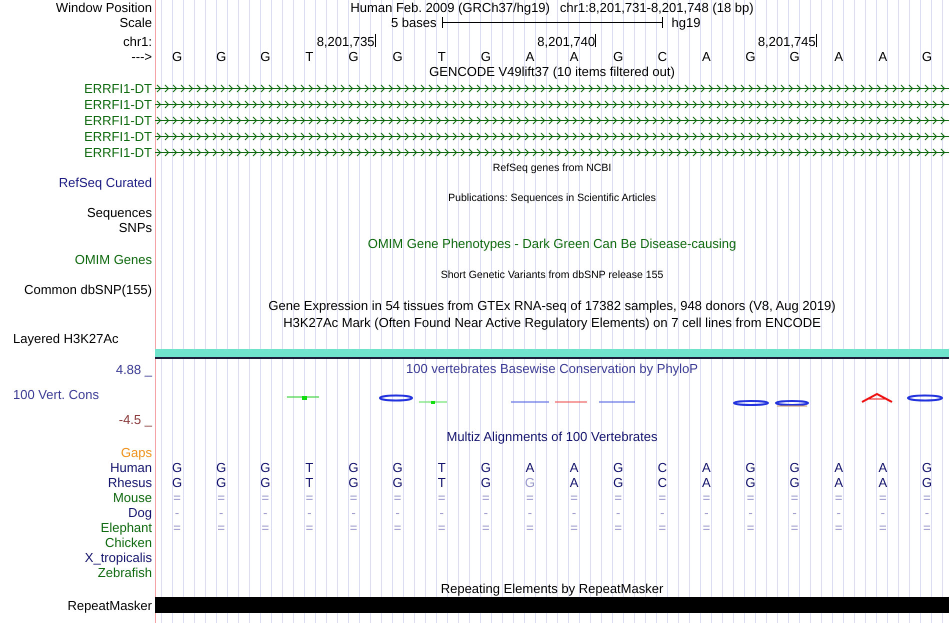  What do you see at coordinates (119, 212) in the screenshot?
I see `track-label: Sequences` at bounding box center [119, 212].